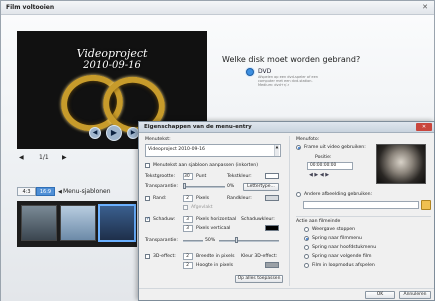 This screenshot has width=435, height=301. I want to click on menutext-value: Videoproject 2010-09-16, so click(176, 149).